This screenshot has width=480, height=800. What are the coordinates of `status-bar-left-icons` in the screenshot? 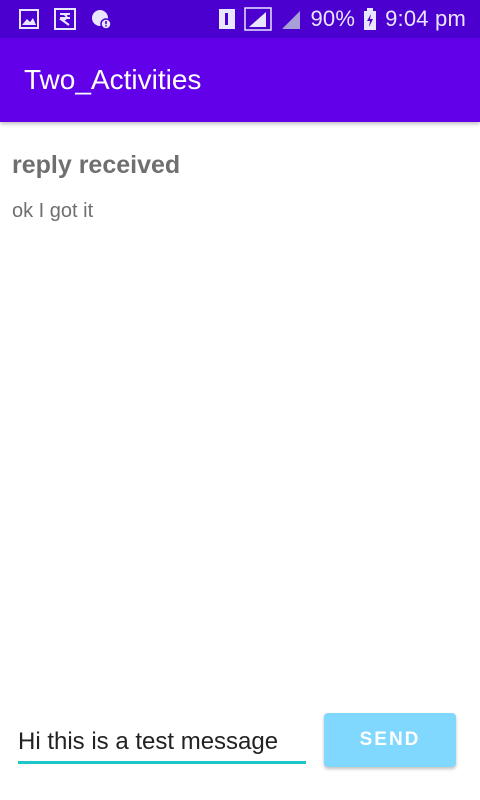 It's located at (65, 19).